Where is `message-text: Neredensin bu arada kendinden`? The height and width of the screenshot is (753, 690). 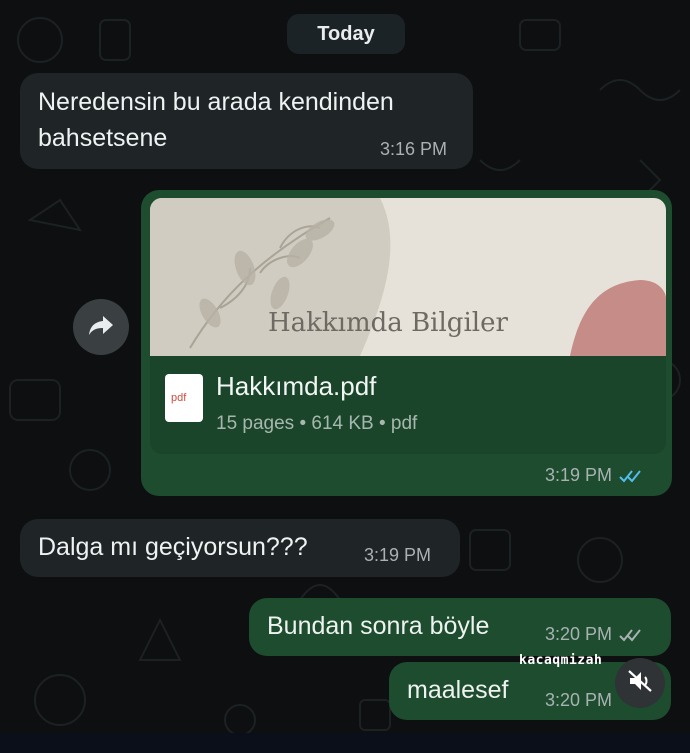
message-text: Neredensin bu arada kendinden is located at coordinates (216, 102).